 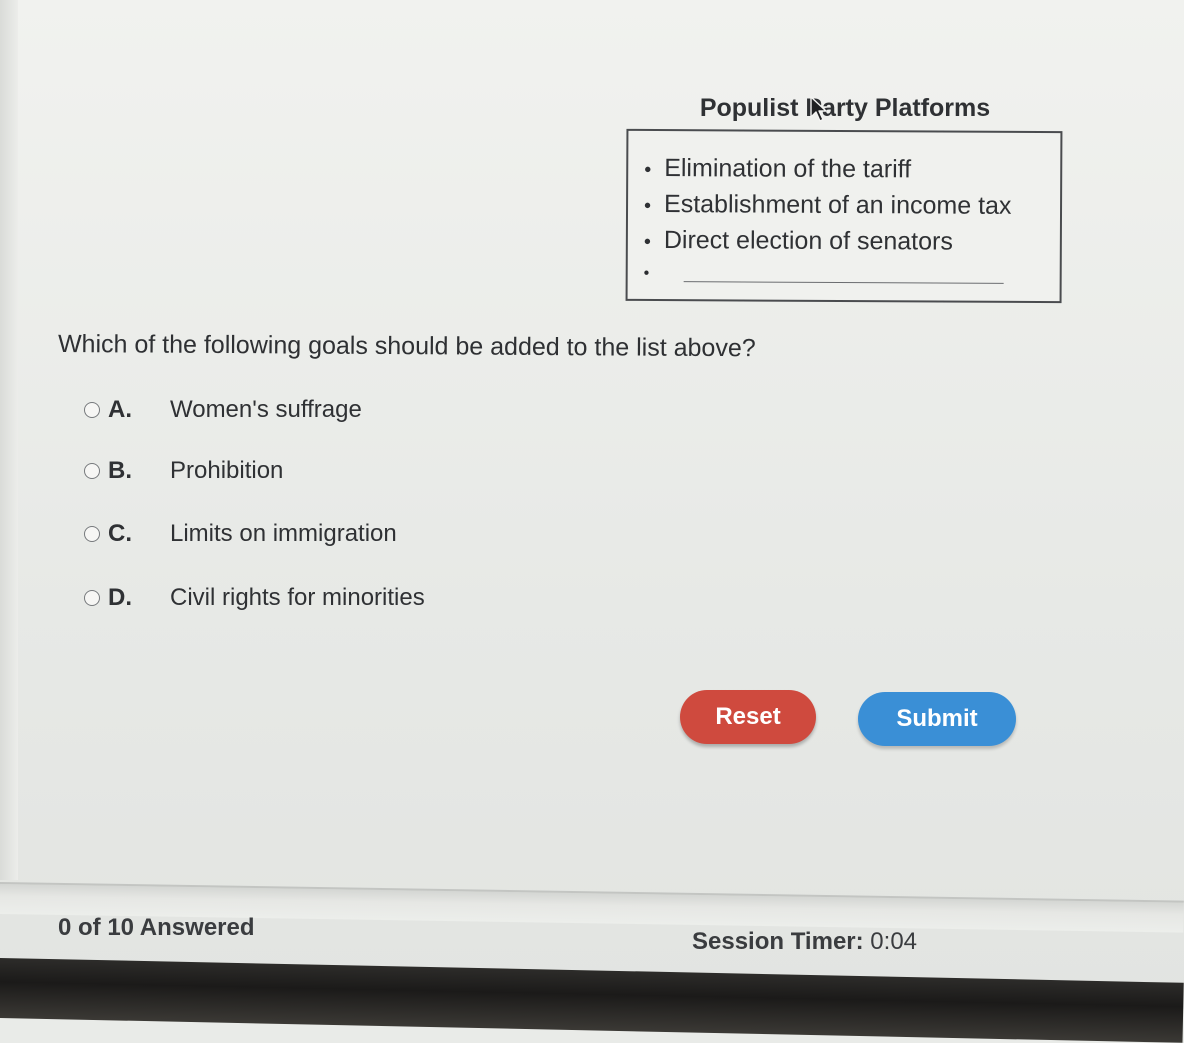 I want to click on screen-edge, so click(x=9, y=440).